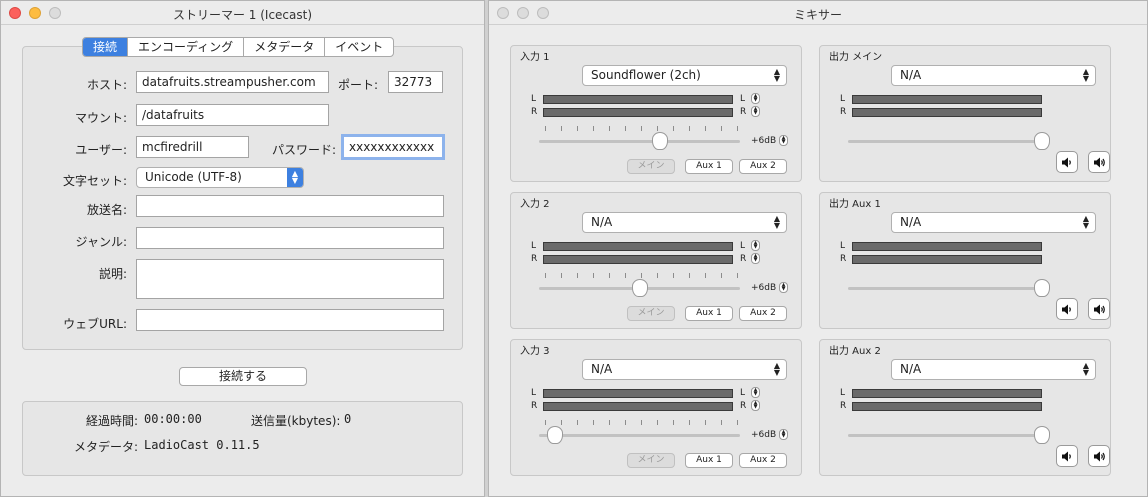 The width and height of the screenshot is (1148, 497). Describe the element at coordinates (303, 150) in the screenshot. I see `password-label: パスワード:` at that location.